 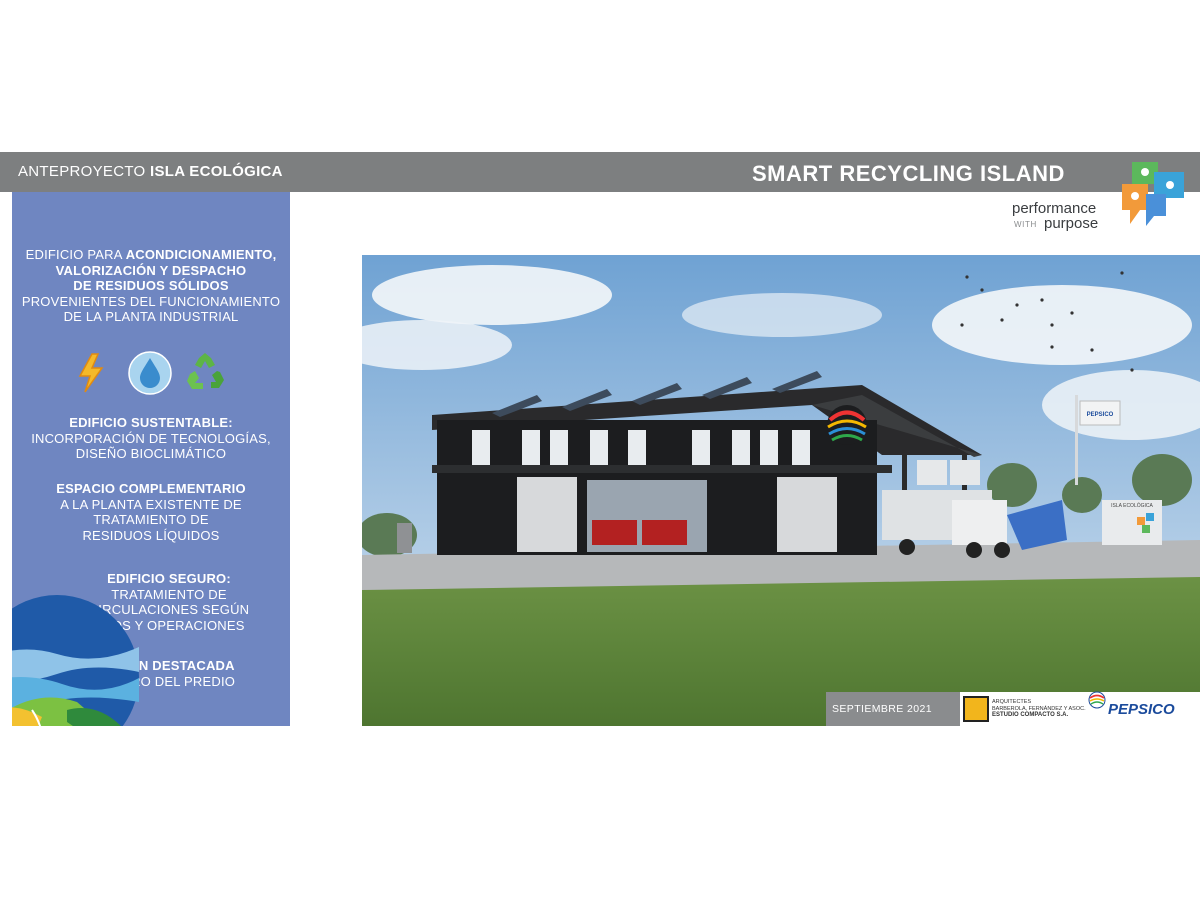 What do you see at coordinates (91, 373) in the screenshot?
I see `lightning-icon` at bounding box center [91, 373].